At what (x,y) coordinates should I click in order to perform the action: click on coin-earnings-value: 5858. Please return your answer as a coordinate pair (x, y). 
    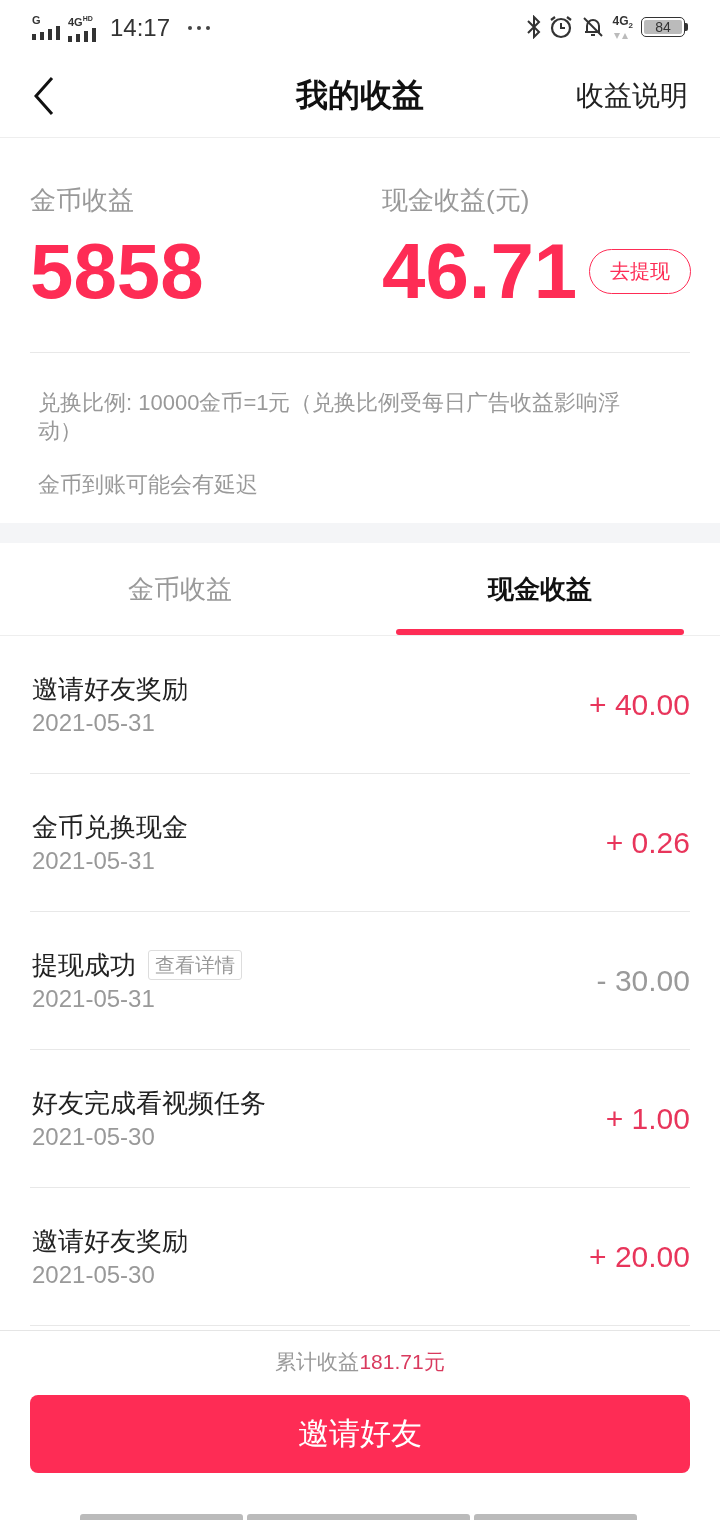
    Looking at the image, I should click on (117, 271).